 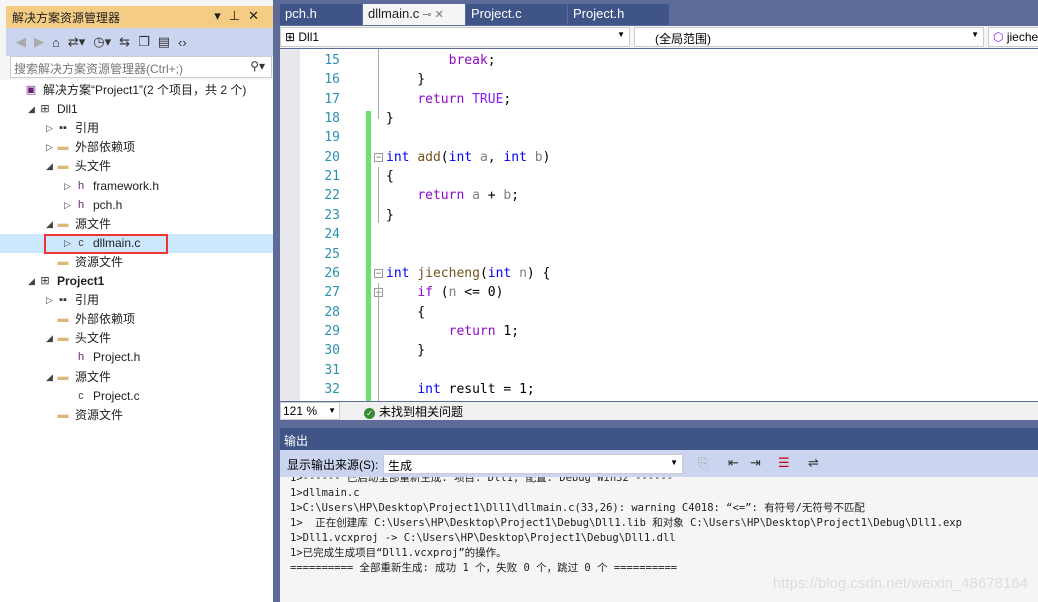 I want to click on code-line: return TRUE;, so click(x=448, y=99).